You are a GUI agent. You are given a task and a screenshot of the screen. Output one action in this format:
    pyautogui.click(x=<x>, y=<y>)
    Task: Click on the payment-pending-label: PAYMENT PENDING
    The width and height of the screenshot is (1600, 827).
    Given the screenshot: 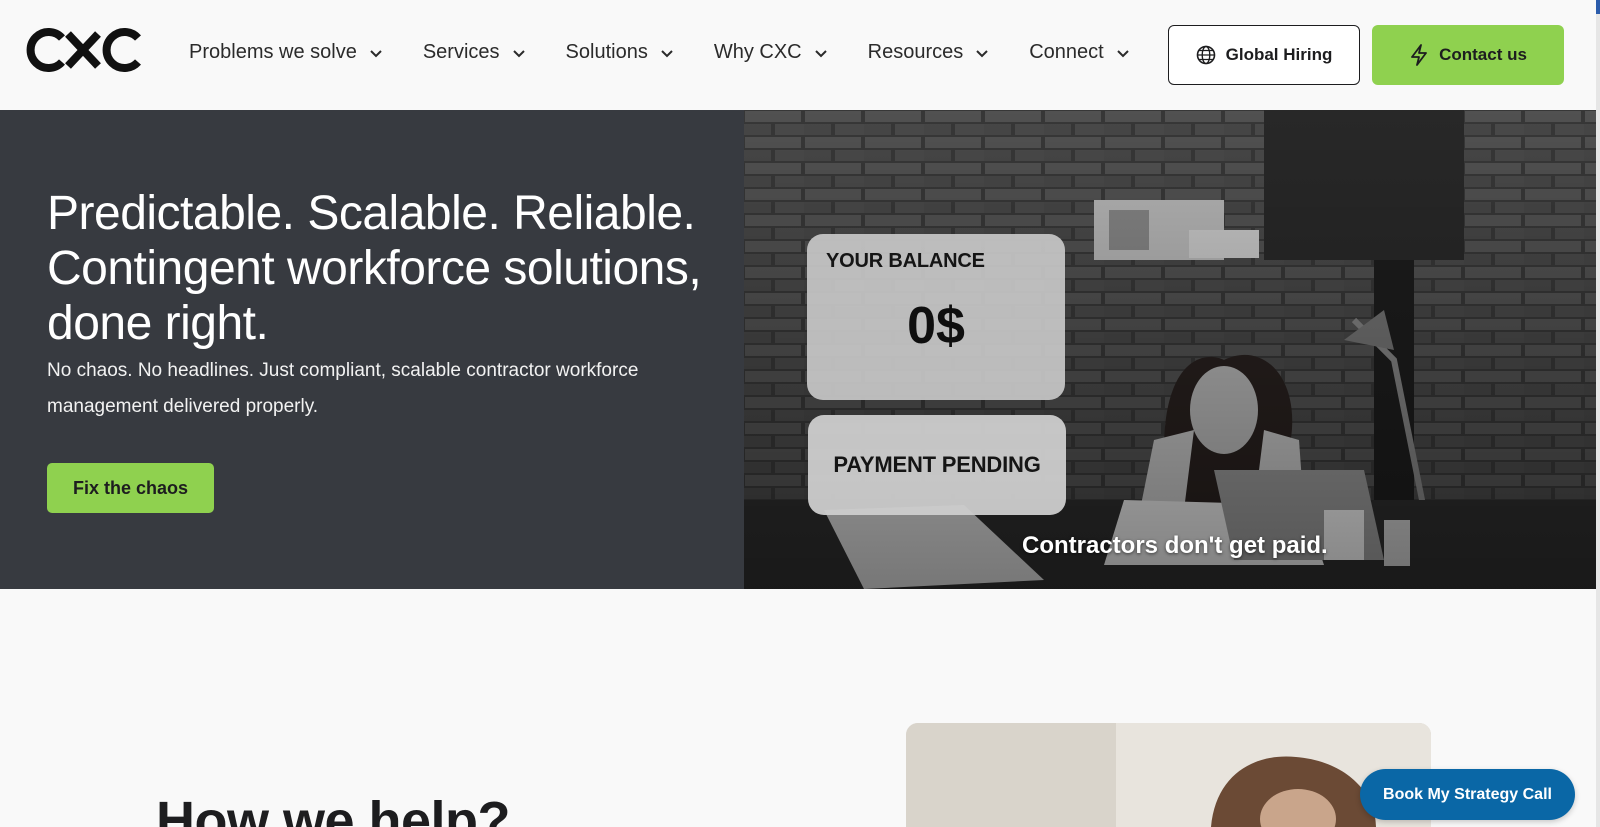 What is the action you would take?
    pyautogui.click(x=937, y=464)
    